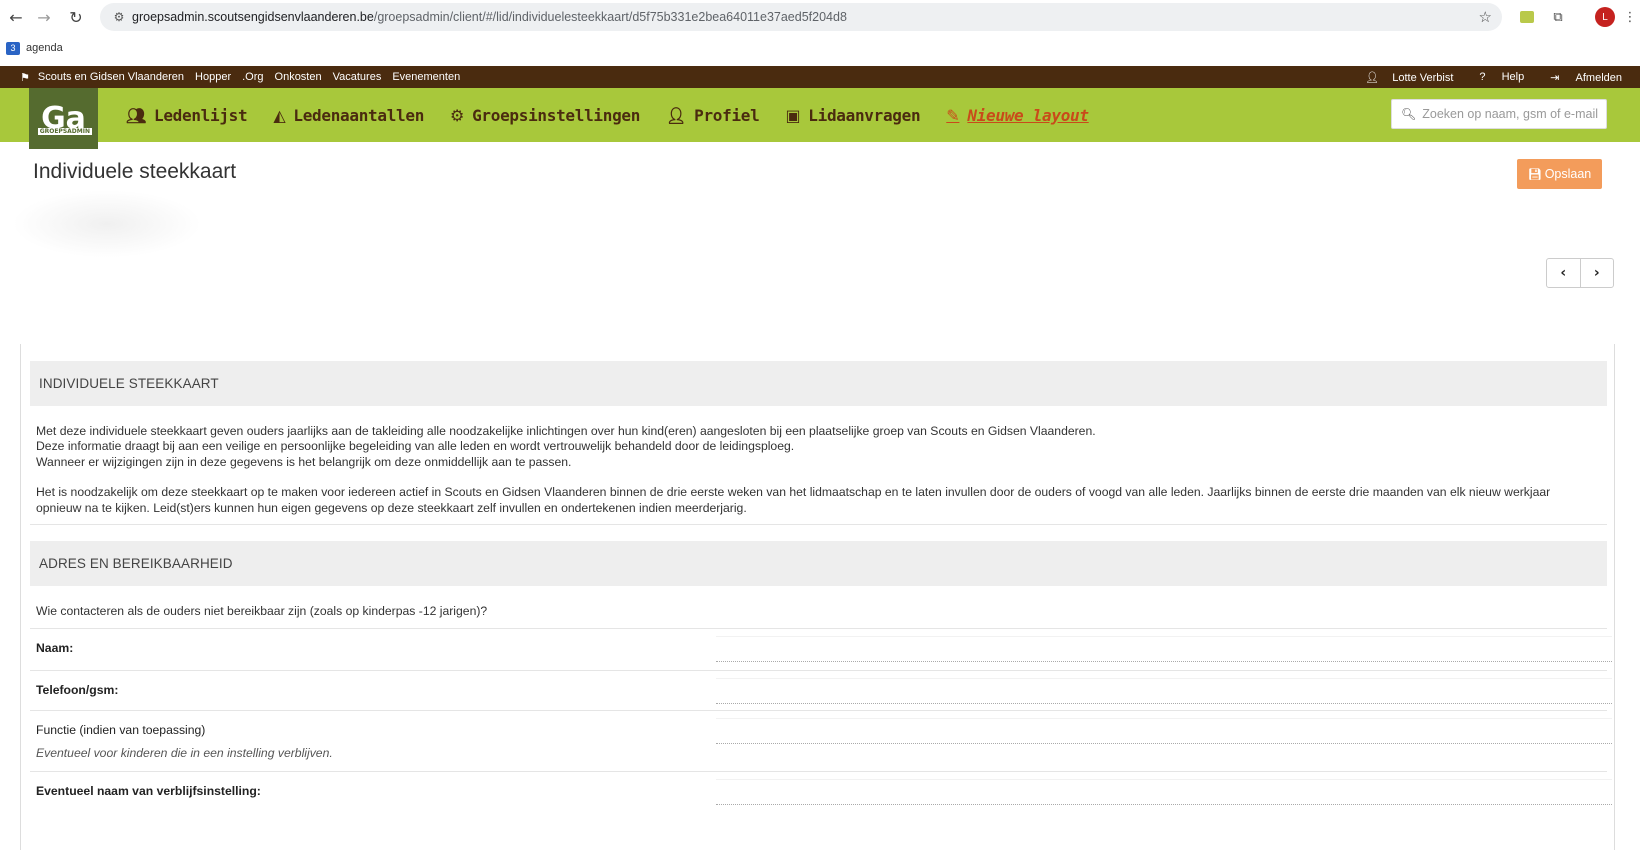  Describe the element at coordinates (1164, 649) in the screenshot. I see `naam-input` at that location.